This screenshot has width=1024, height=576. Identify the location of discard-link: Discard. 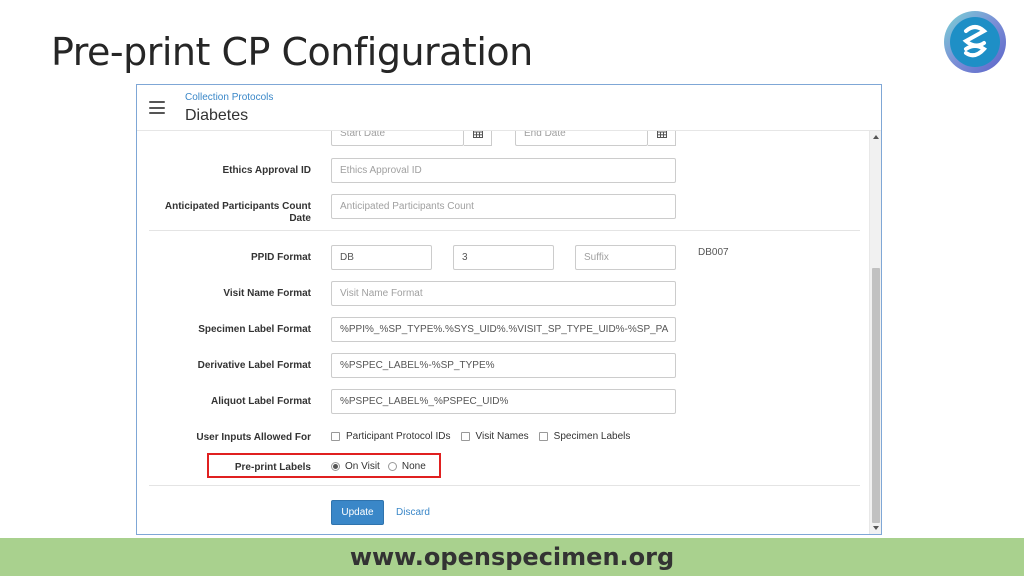
(413, 512).